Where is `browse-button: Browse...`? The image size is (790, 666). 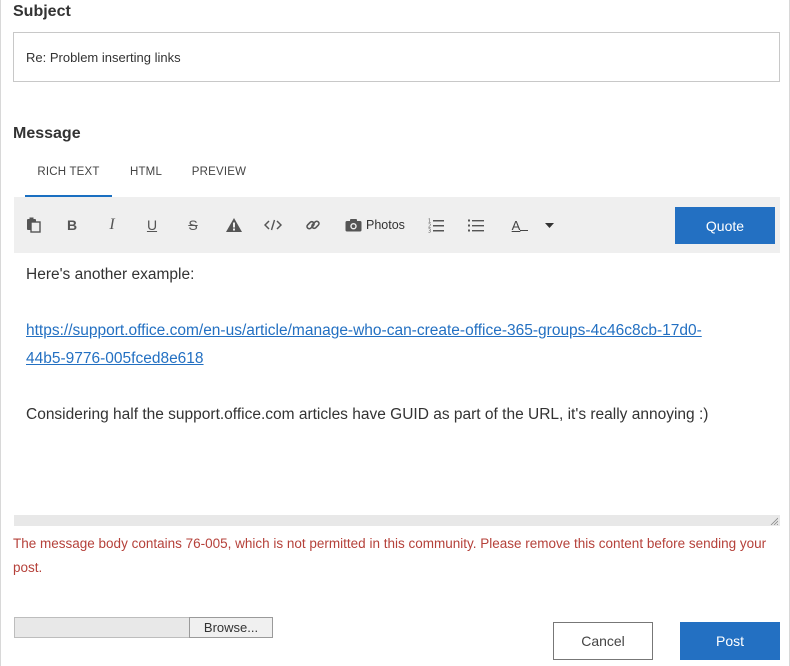
browse-button: Browse... is located at coordinates (231, 627).